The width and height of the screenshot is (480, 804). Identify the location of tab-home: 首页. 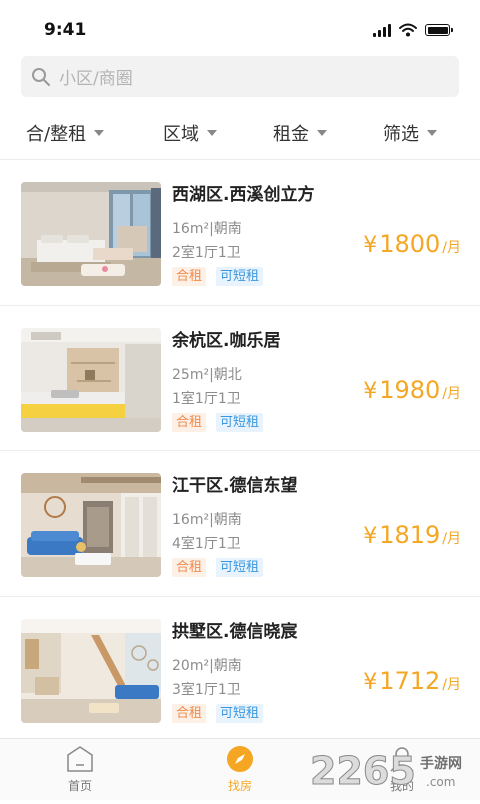
(80, 769).